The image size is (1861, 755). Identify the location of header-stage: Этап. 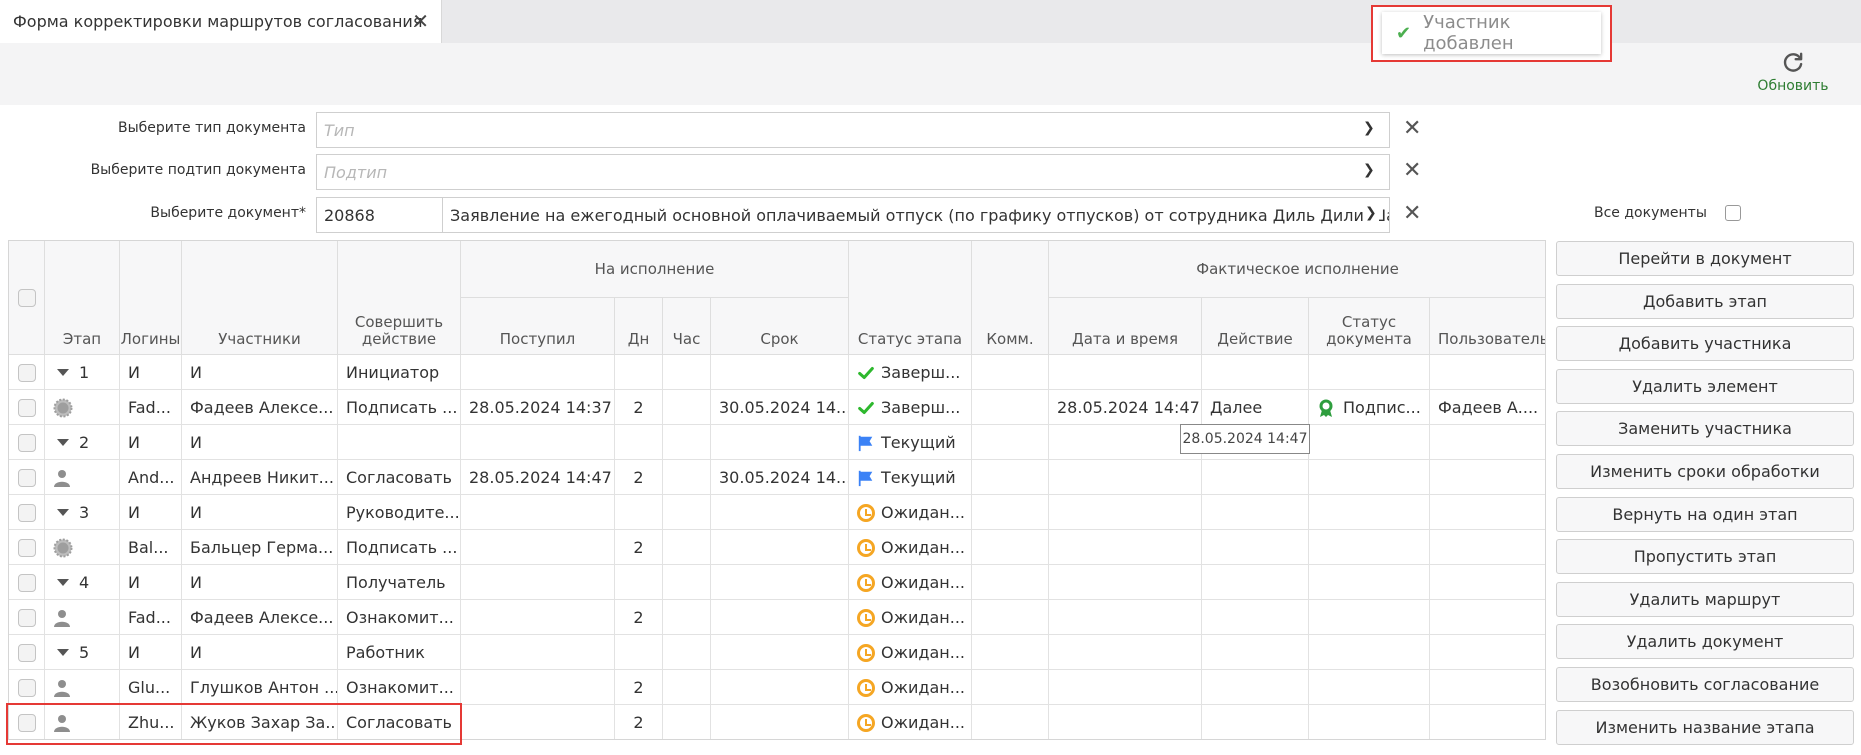
(82, 298).